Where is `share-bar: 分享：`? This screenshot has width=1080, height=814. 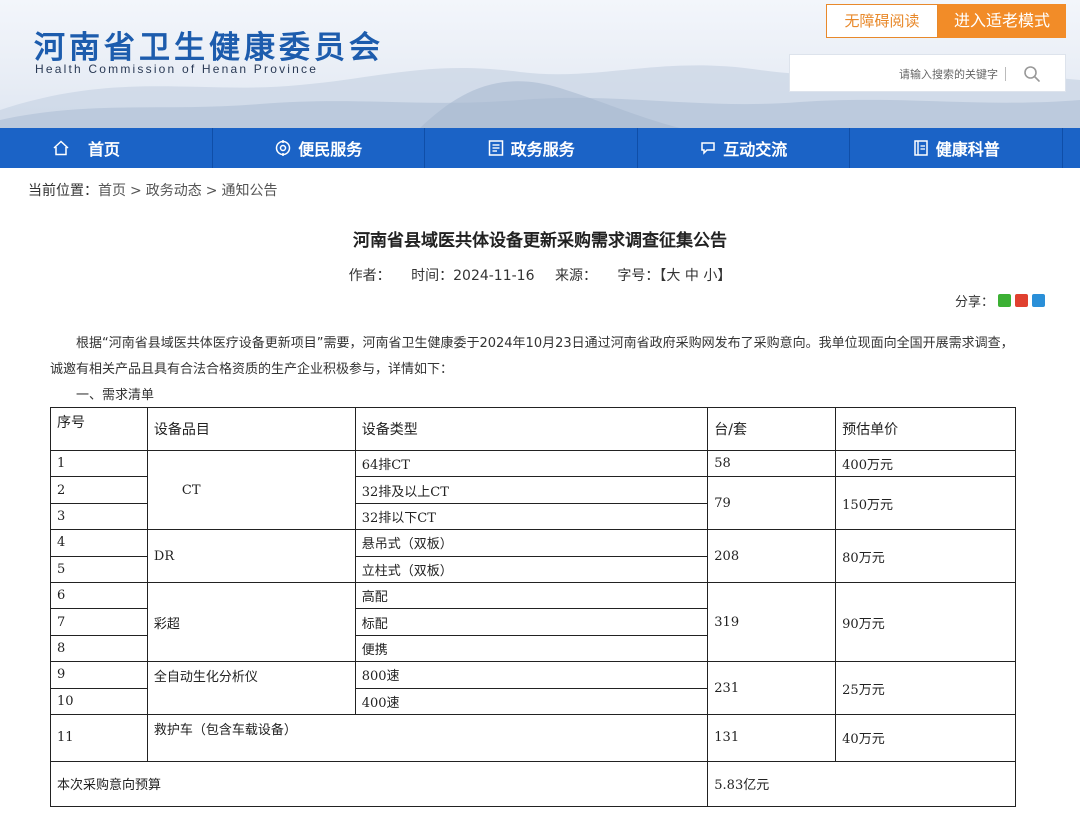 share-bar: 分享： is located at coordinates (1000, 300).